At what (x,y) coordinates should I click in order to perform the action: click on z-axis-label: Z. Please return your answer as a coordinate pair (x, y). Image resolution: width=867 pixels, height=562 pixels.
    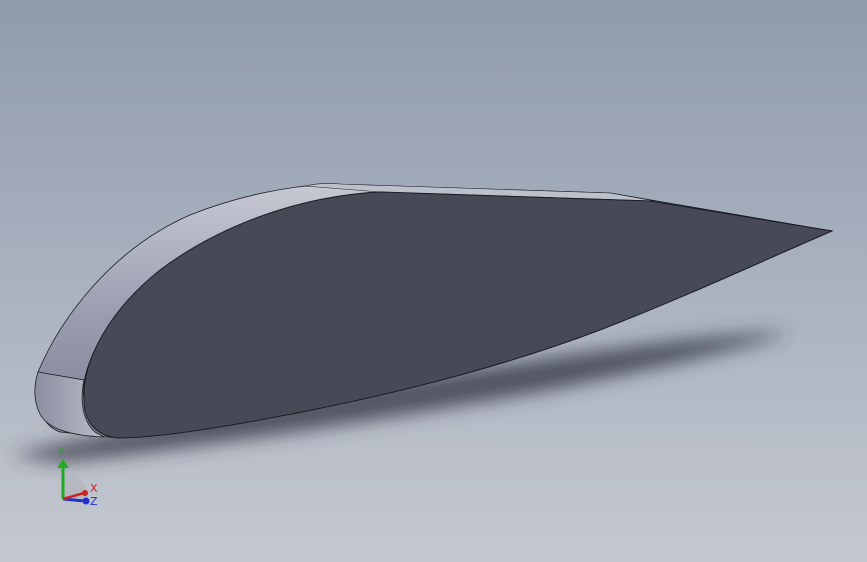
    Looking at the image, I should click on (94, 501).